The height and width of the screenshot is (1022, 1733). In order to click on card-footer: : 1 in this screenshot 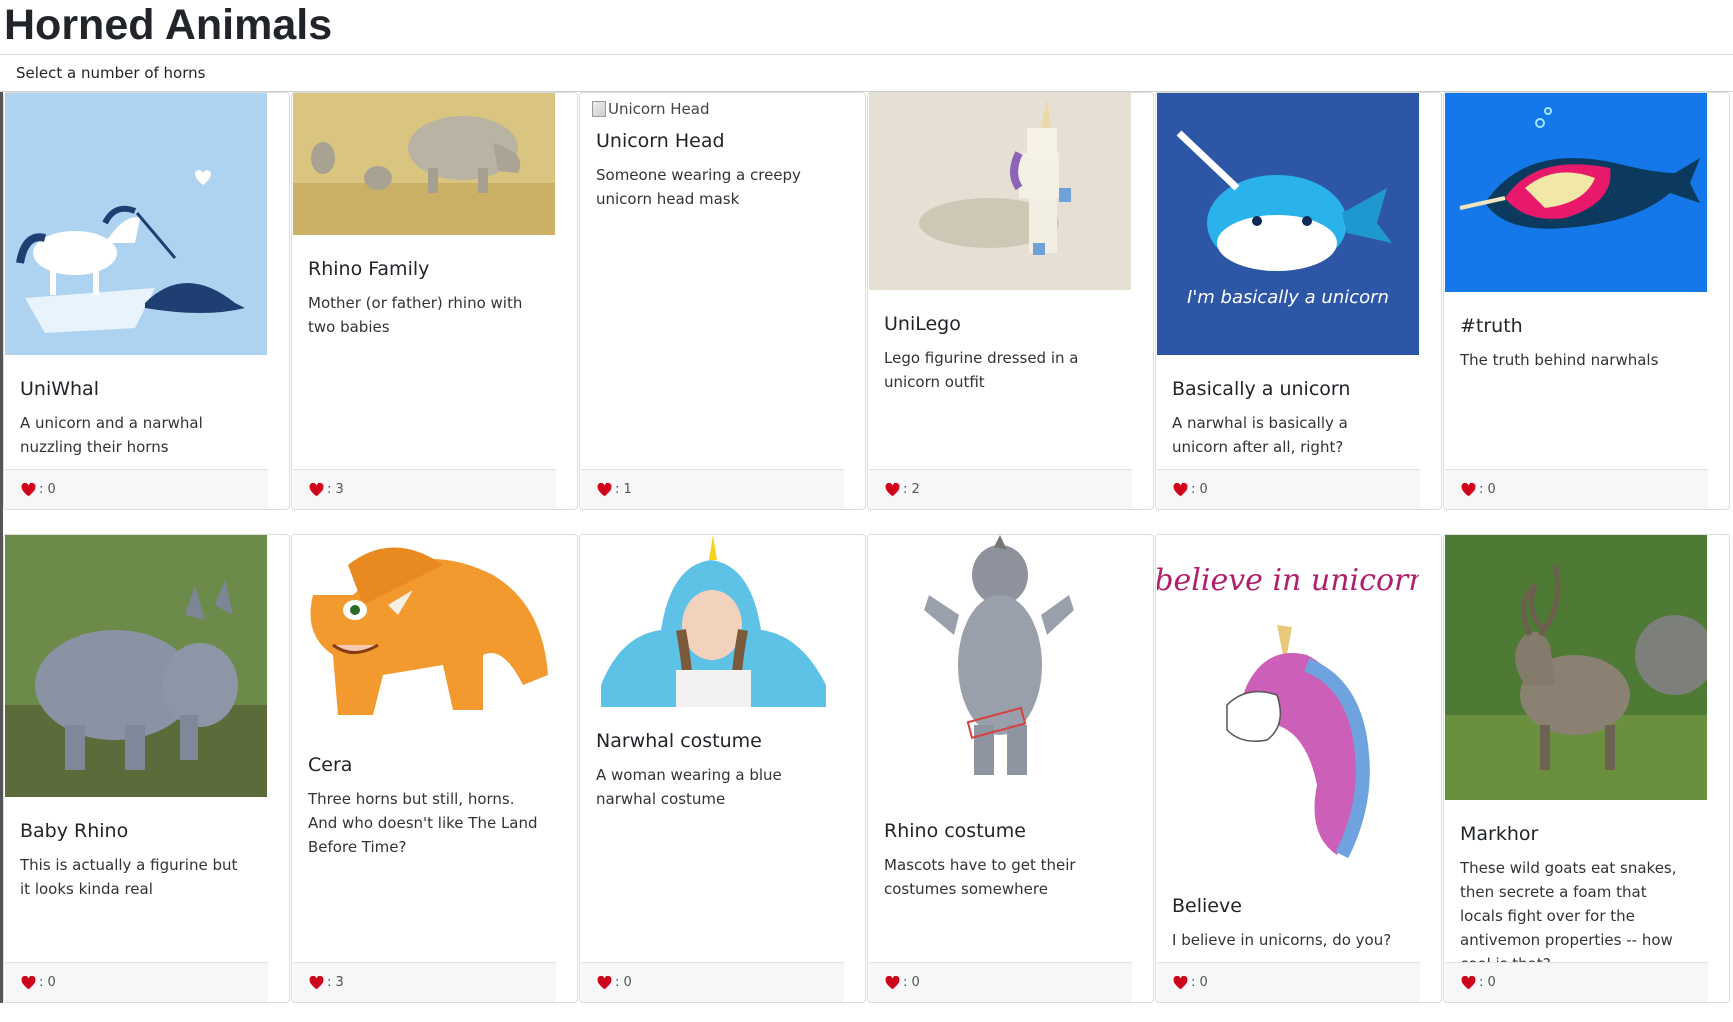, I will do `click(712, 489)`.